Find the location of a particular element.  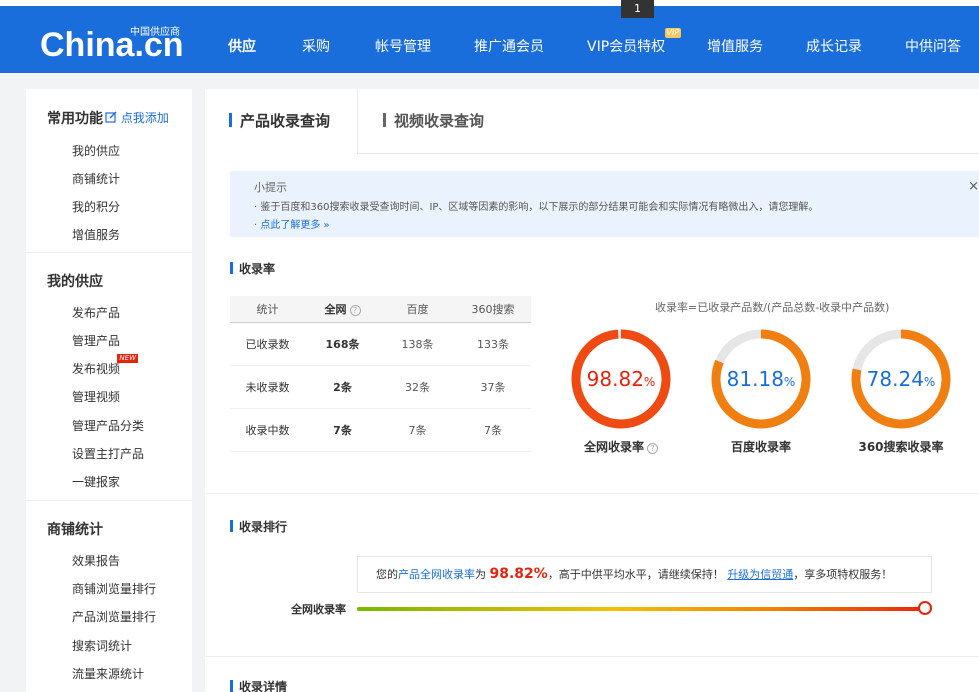

table-cell: 37条 is located at coordinates (493, 387).